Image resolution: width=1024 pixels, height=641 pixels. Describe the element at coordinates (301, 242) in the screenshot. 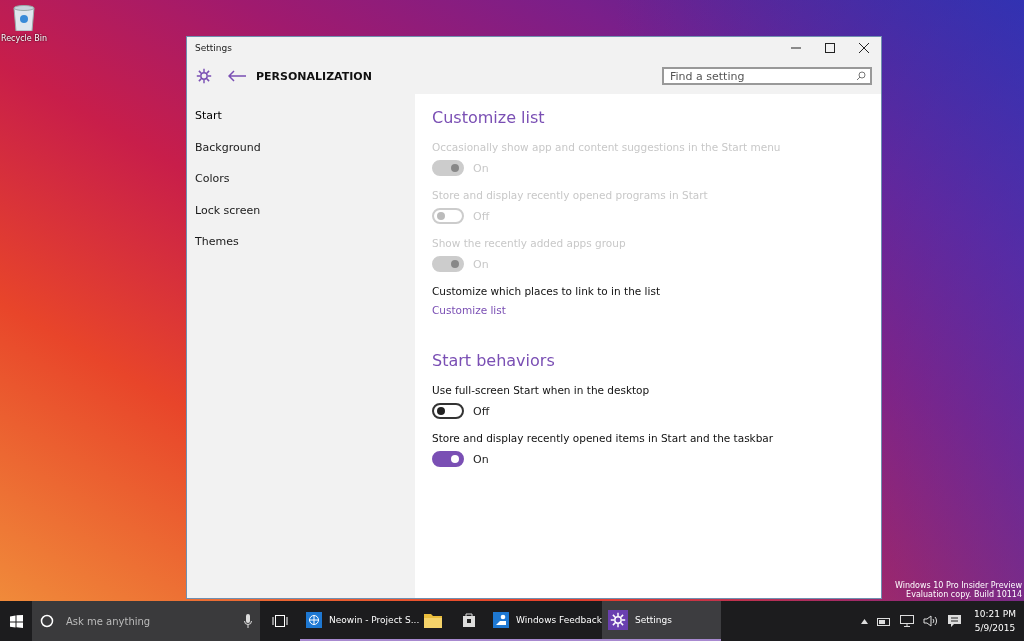

I see `sidebar-item: Themes` at that location.